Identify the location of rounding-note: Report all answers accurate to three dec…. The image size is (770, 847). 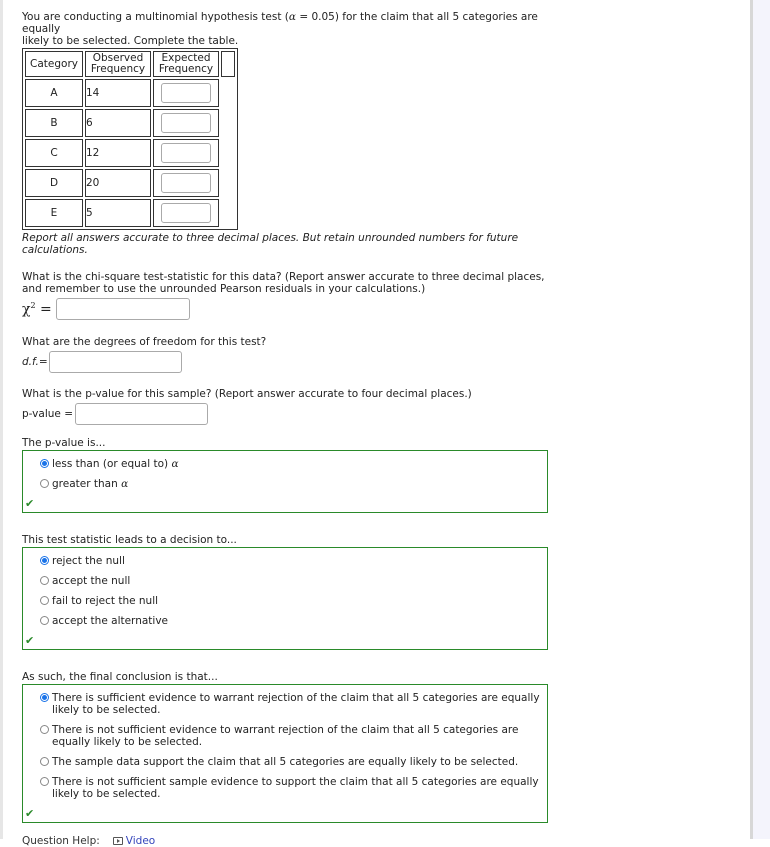
(270, 244).